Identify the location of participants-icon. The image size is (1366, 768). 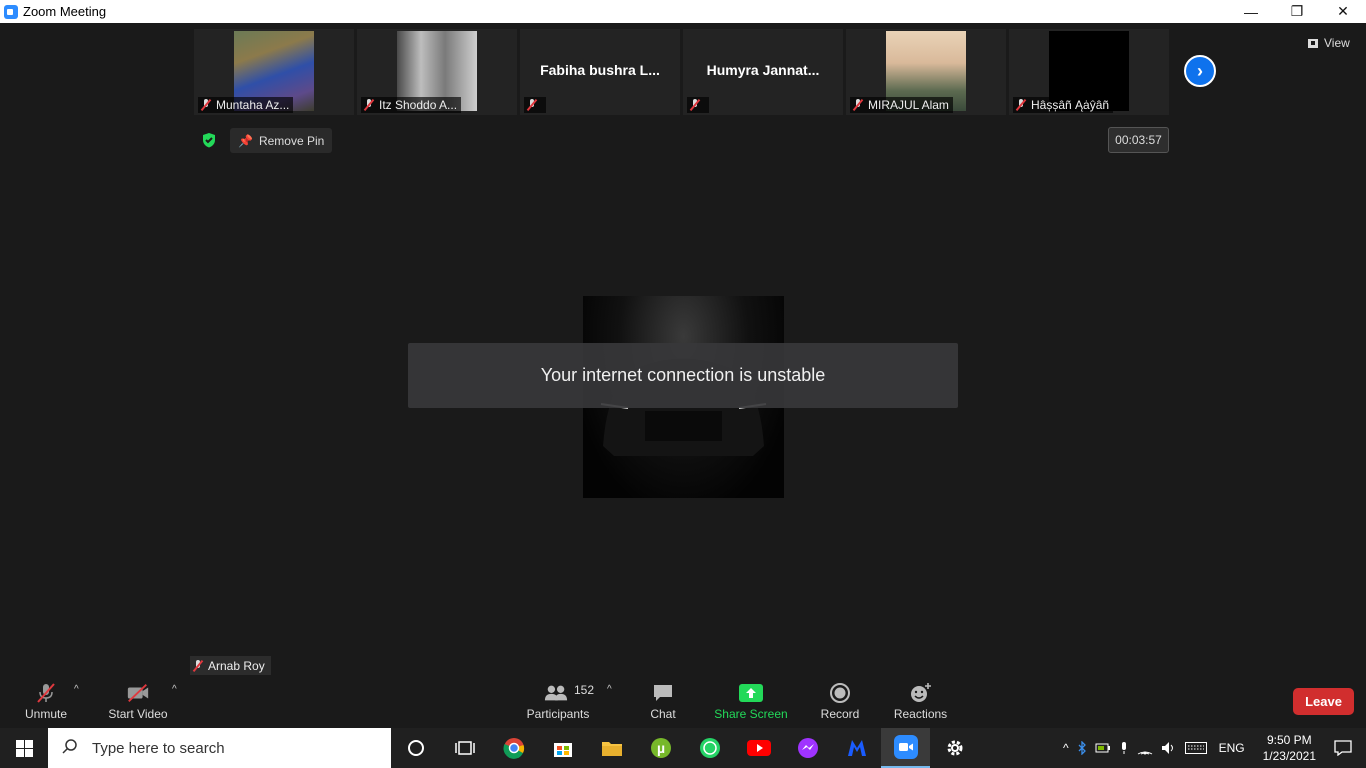
(556, 693).